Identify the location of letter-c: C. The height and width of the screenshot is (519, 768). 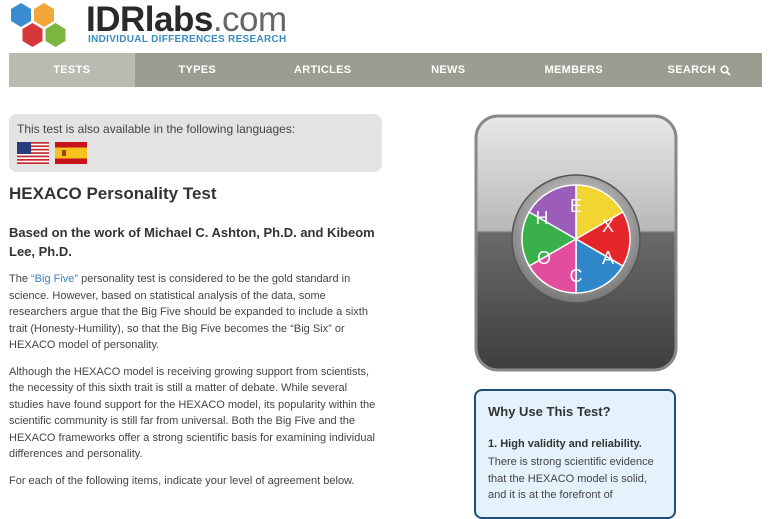
(576, 276).